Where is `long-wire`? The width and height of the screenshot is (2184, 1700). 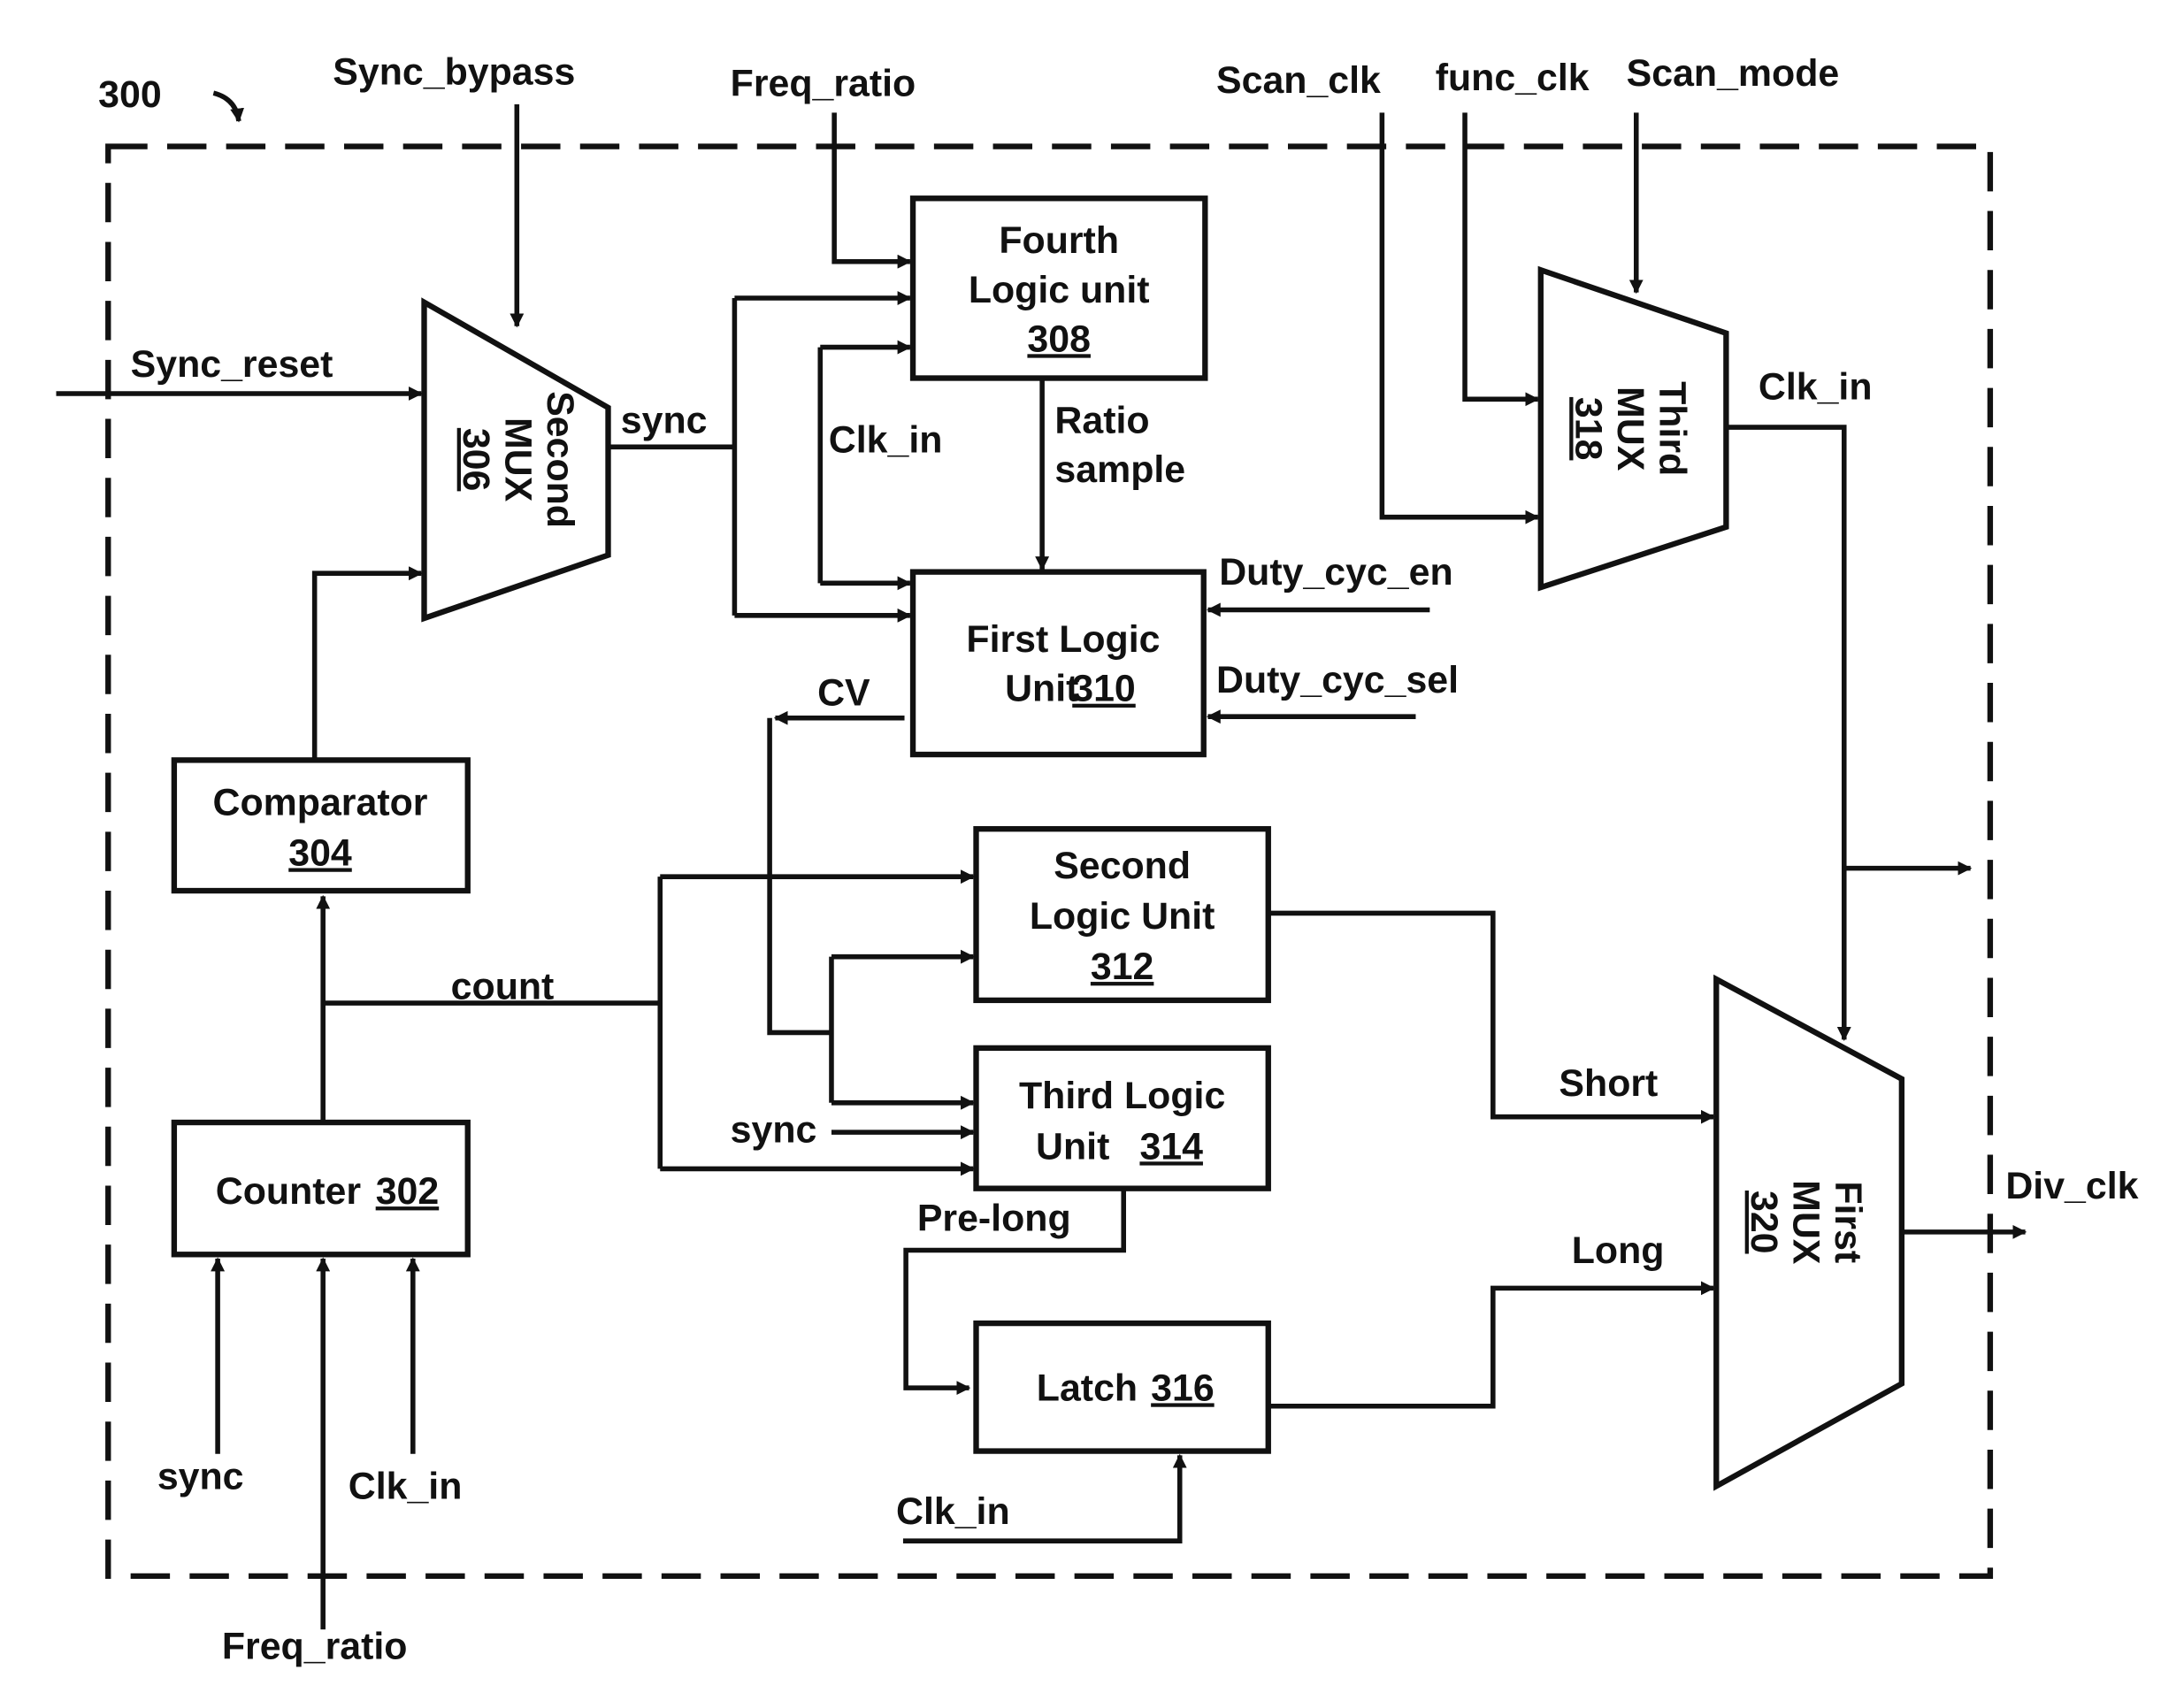 long-wire is located at coordinates (1491, 1345).